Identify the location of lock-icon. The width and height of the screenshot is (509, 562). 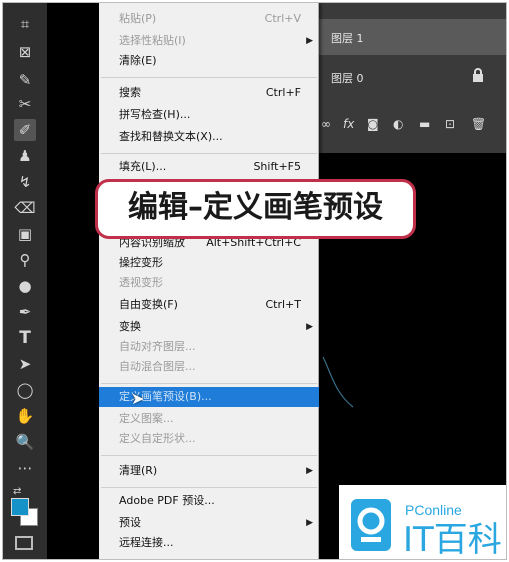
(478, 76).